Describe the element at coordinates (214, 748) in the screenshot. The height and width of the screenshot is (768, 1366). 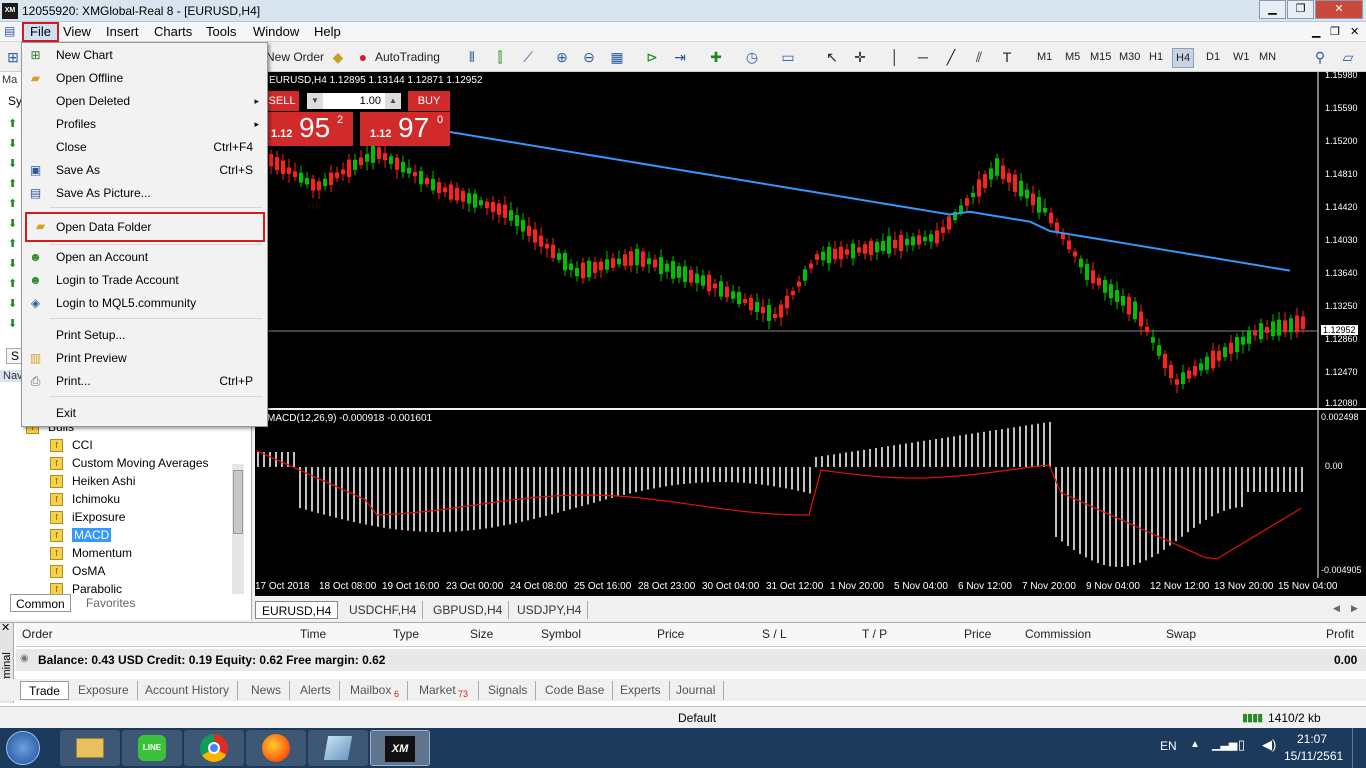
I see `chrome-icon` at that location.